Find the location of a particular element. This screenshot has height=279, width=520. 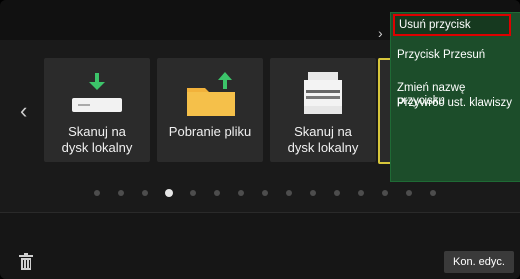

page-indicator is located at coordinates (288, 194).